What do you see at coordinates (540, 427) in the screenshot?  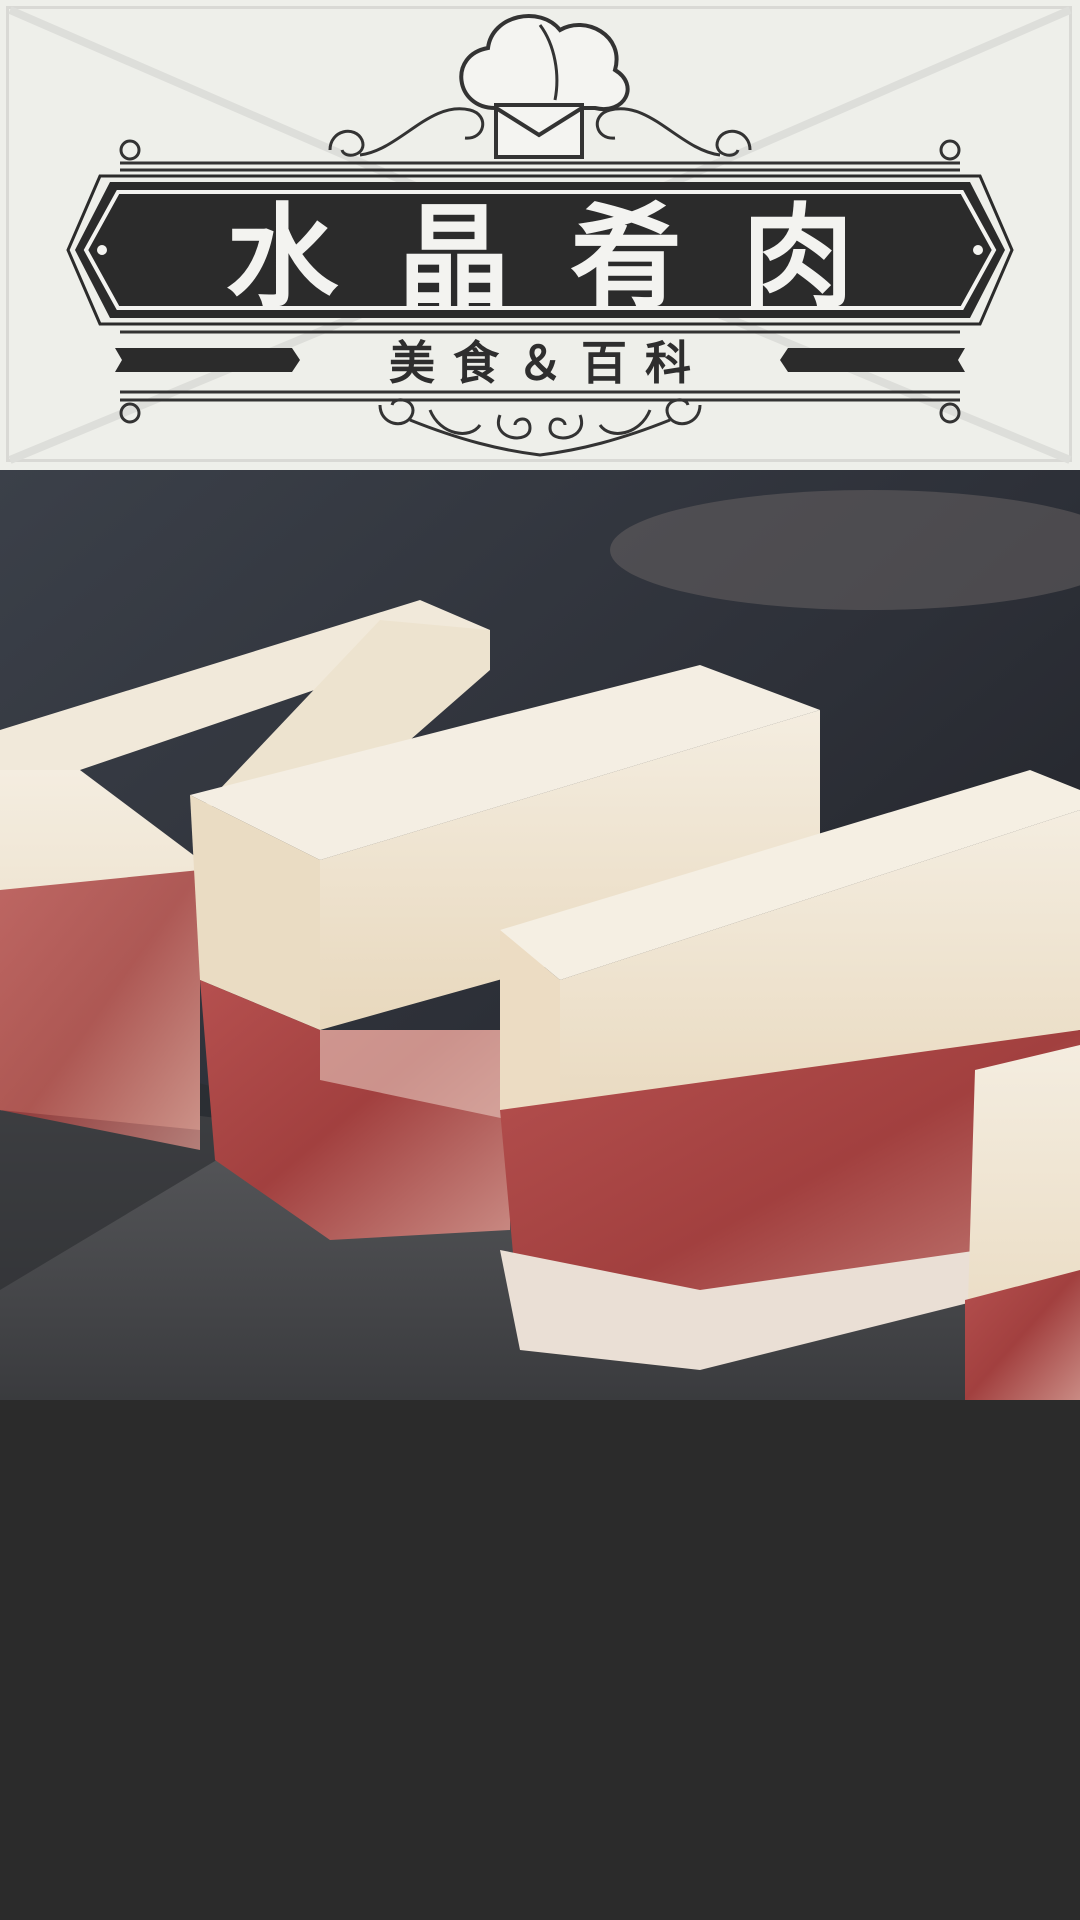 I see `scroll-ornament-icon` at bounding box center [540, 427].